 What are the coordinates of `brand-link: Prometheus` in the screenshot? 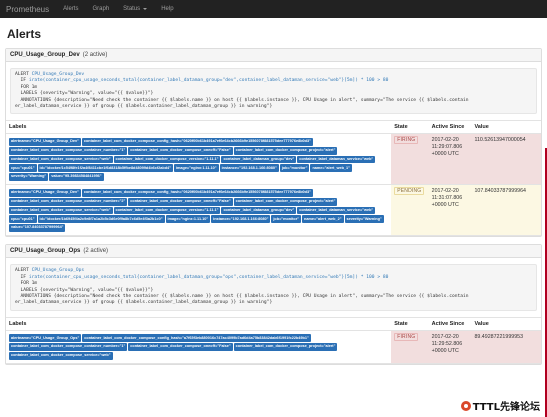 It's located at (27, 9).